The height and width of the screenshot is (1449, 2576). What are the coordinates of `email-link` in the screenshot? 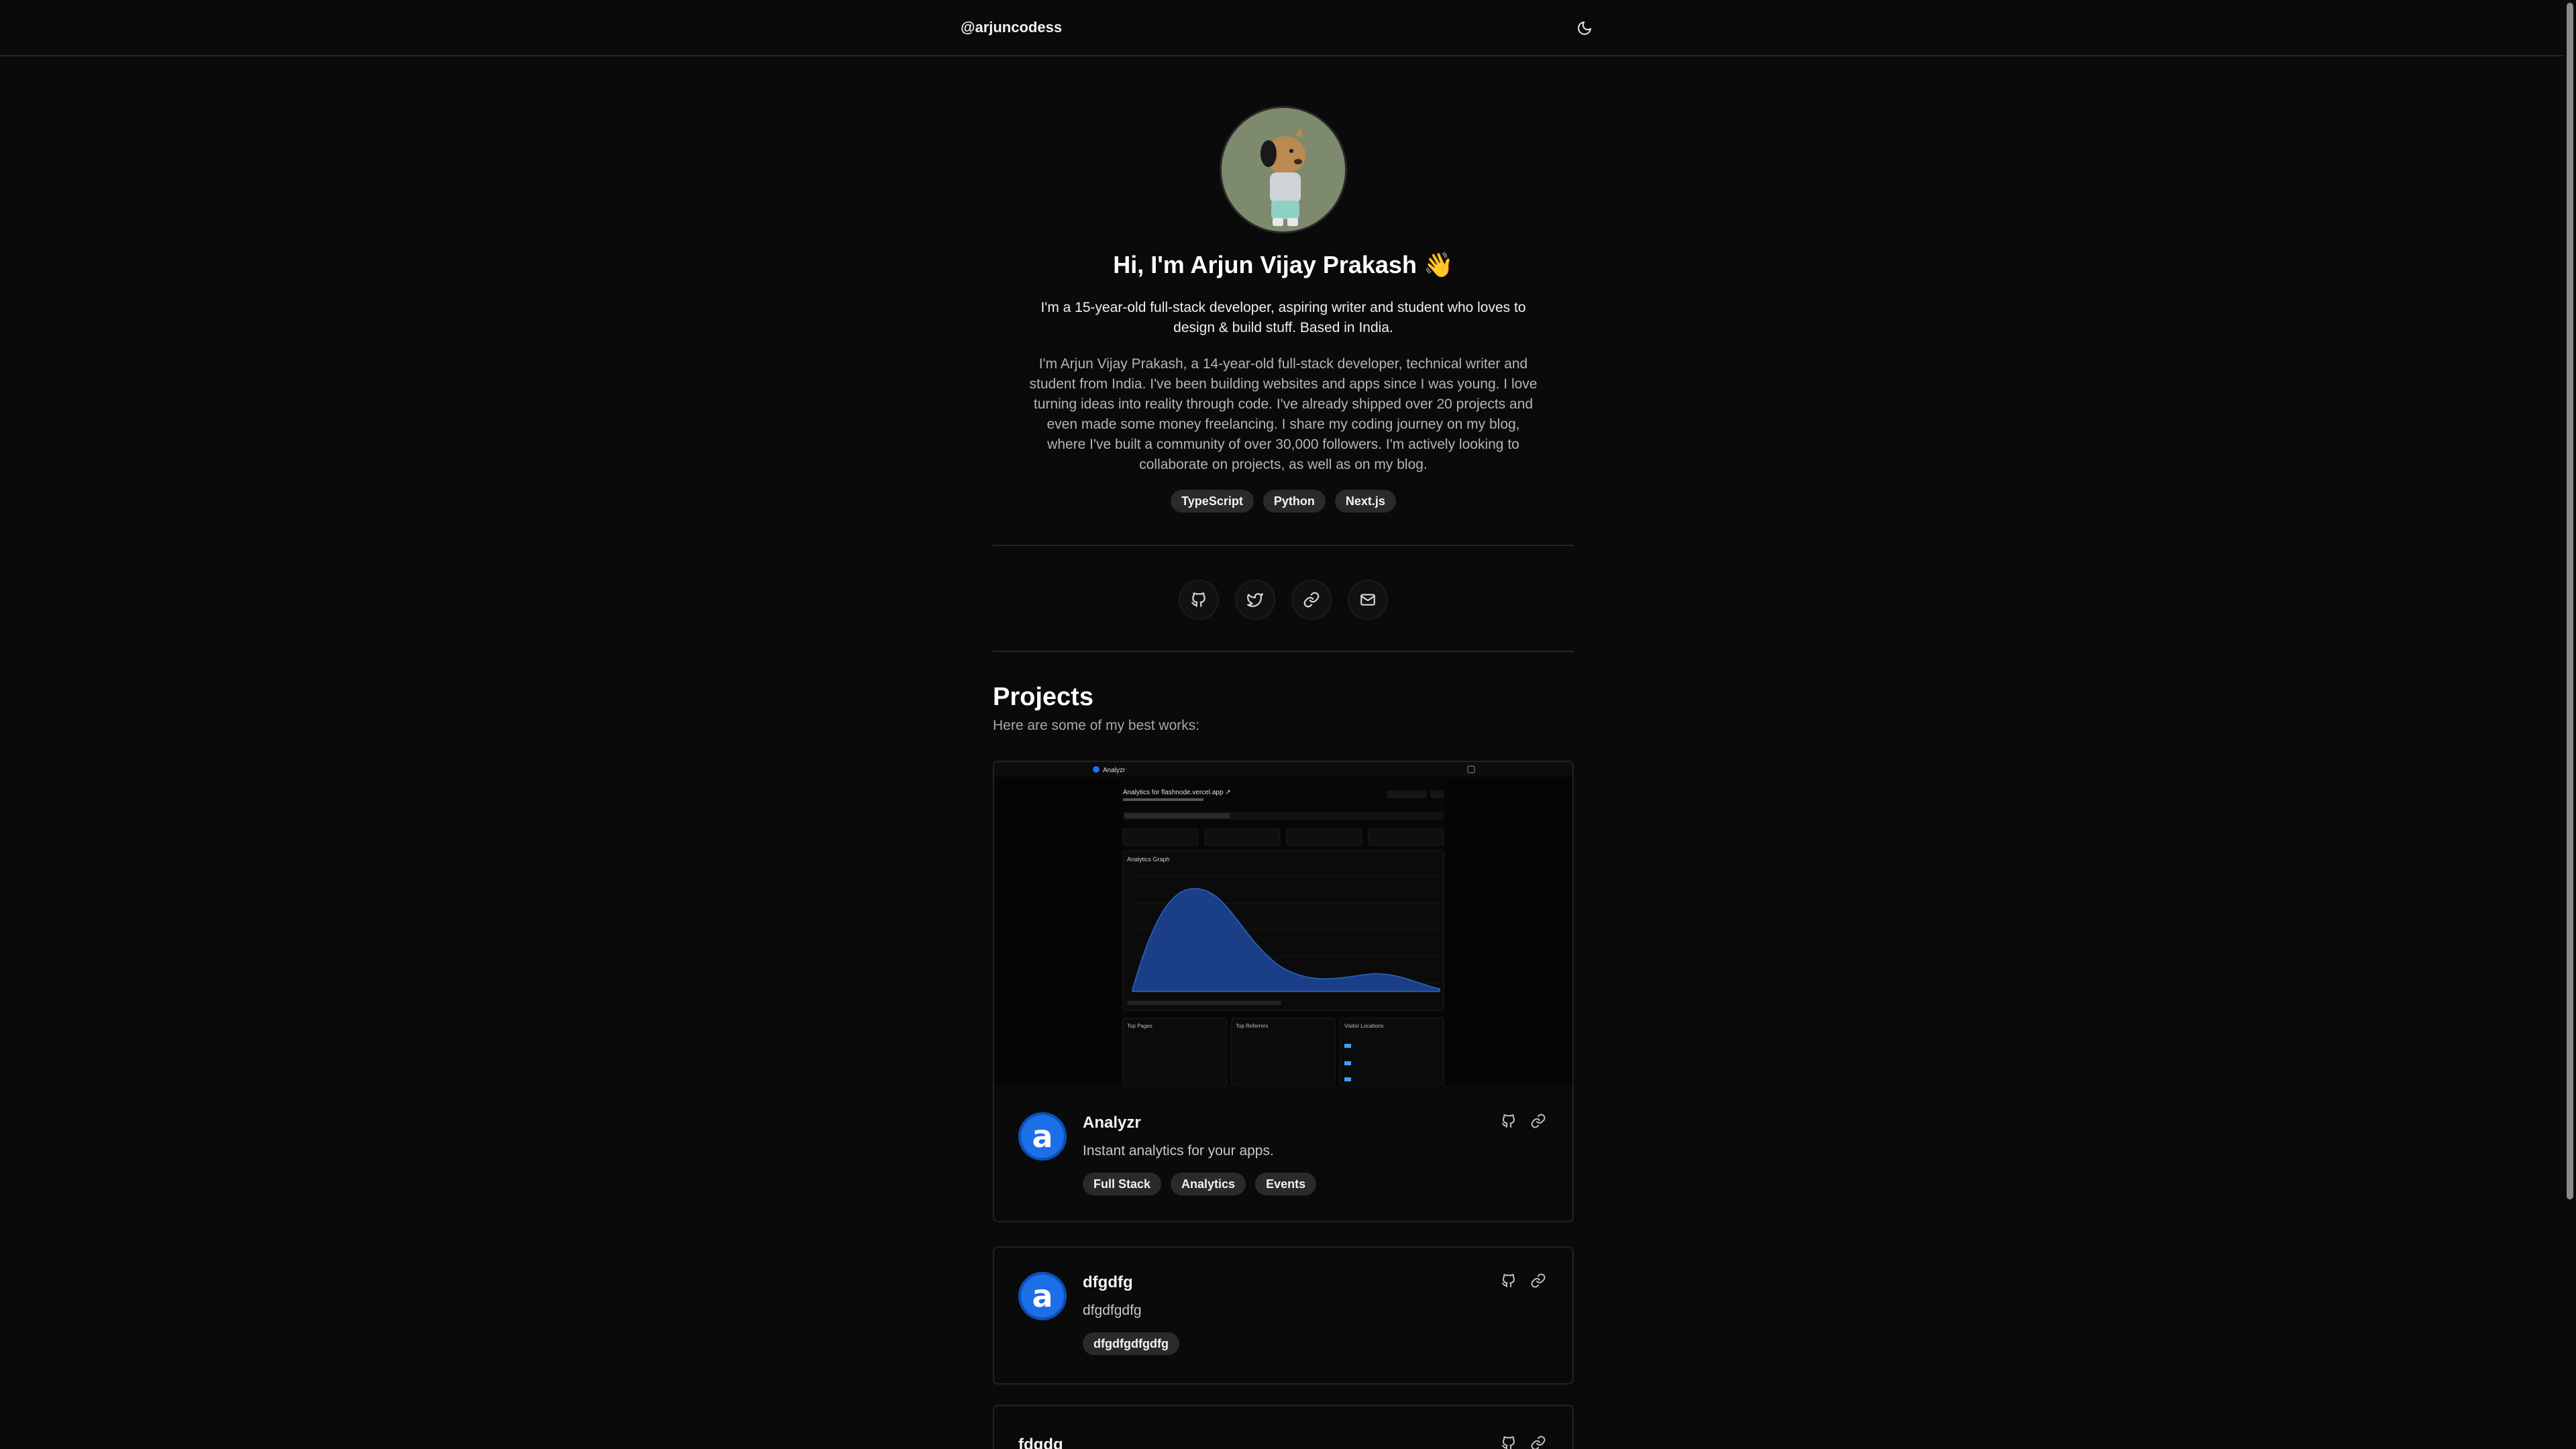 It's located at (1368, 600).